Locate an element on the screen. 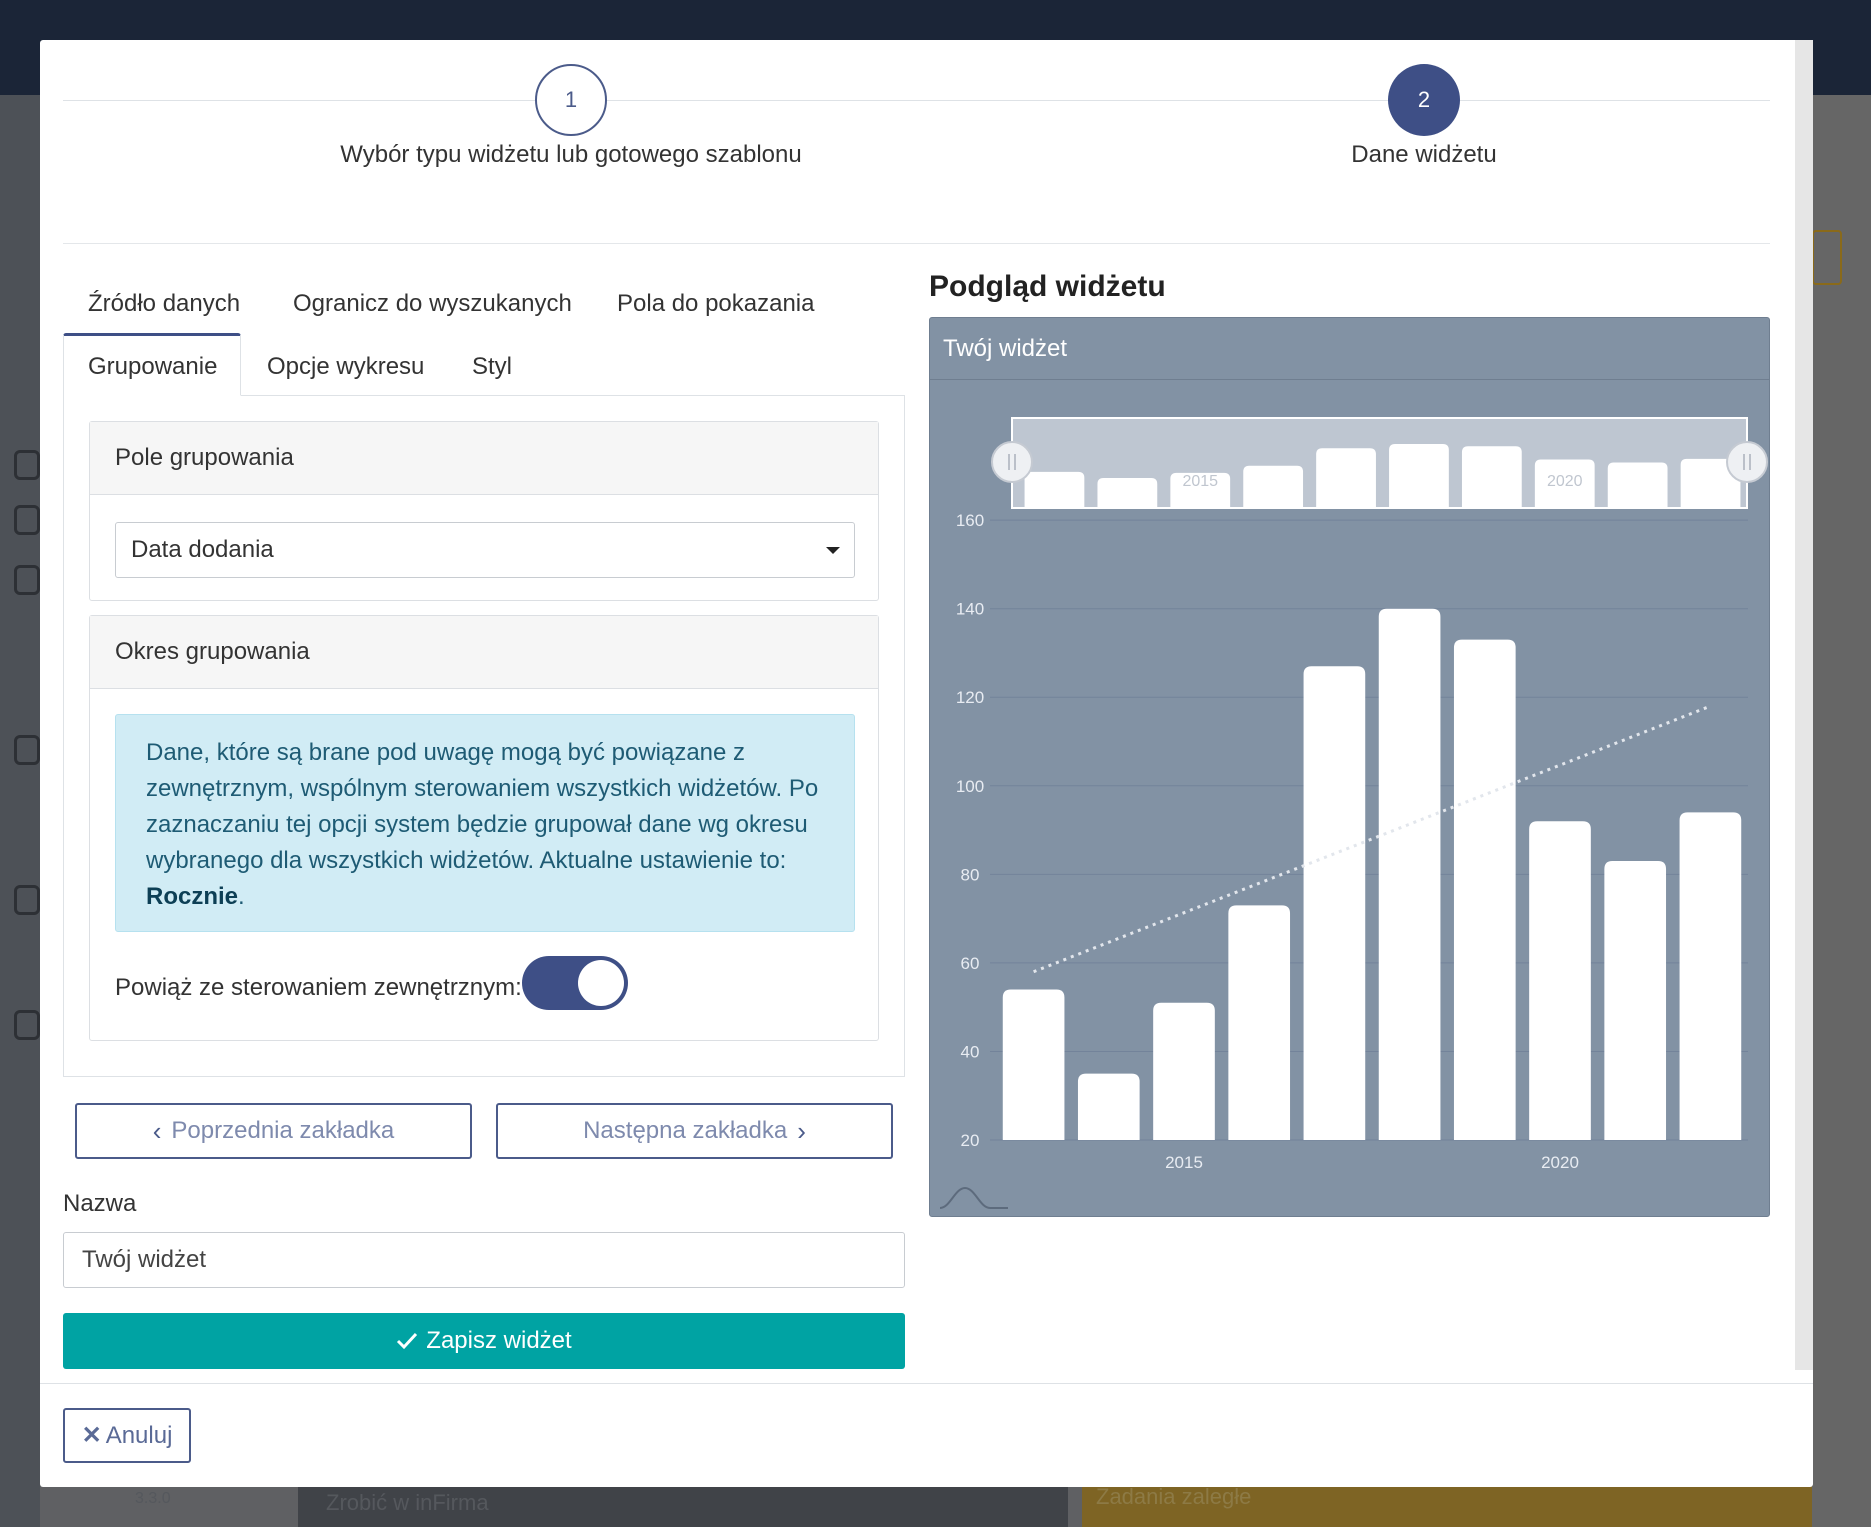 Image resolution: width=1871 pixels, height=1527 pixels. chevron-right-icon: › is located at coordinates (801, 1130).